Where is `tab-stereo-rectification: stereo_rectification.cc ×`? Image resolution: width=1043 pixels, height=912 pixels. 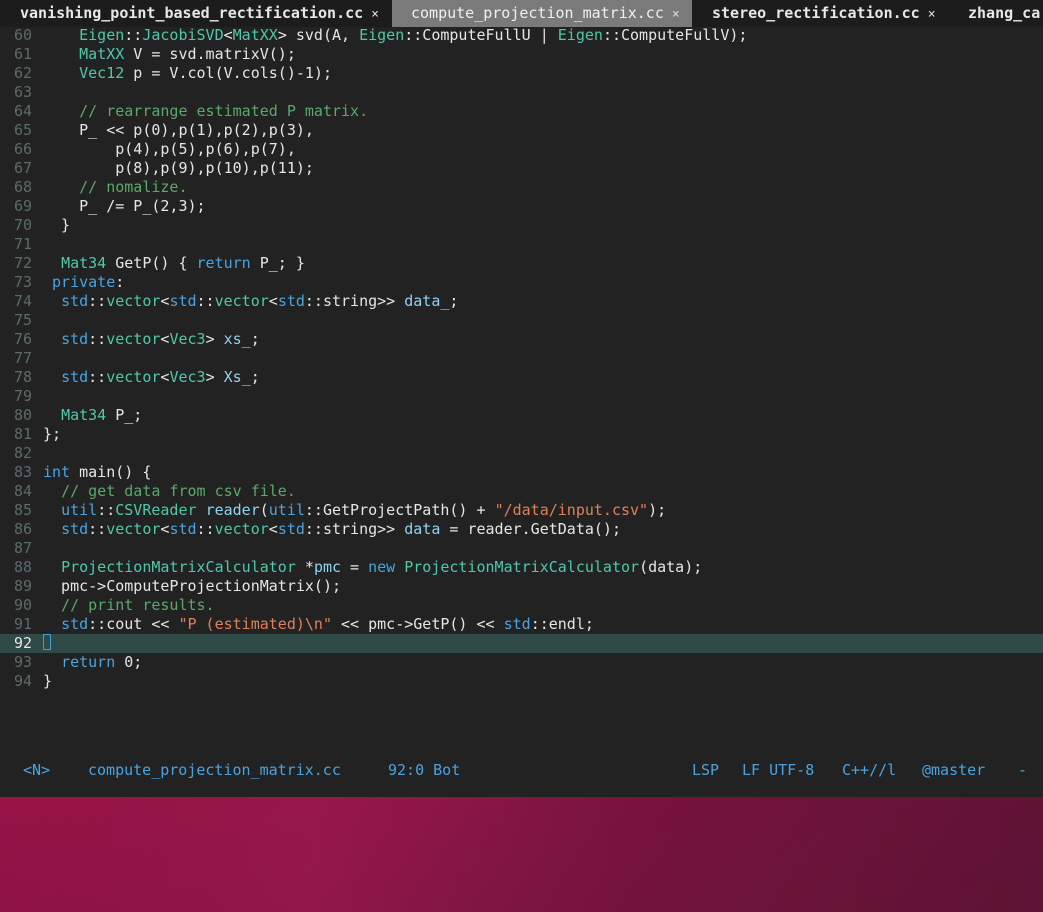 tab-stereo-rectification: stereo_rectification.cc × is located at coordinates (832, 13).